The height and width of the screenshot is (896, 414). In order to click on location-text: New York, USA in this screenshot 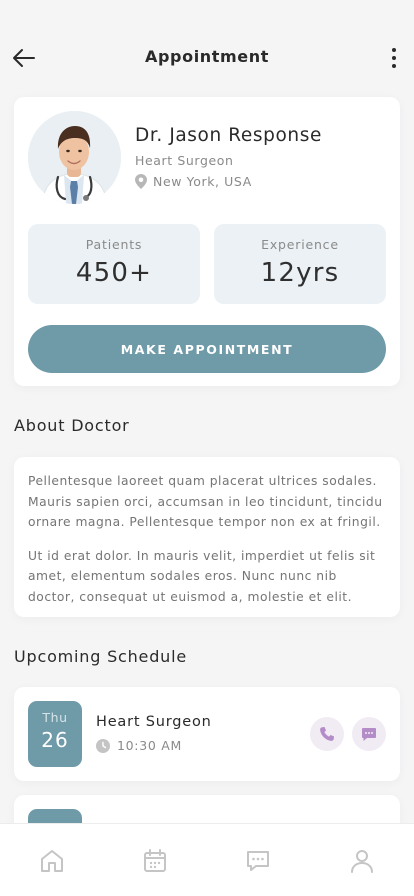, I will do `click(202, 181)`.